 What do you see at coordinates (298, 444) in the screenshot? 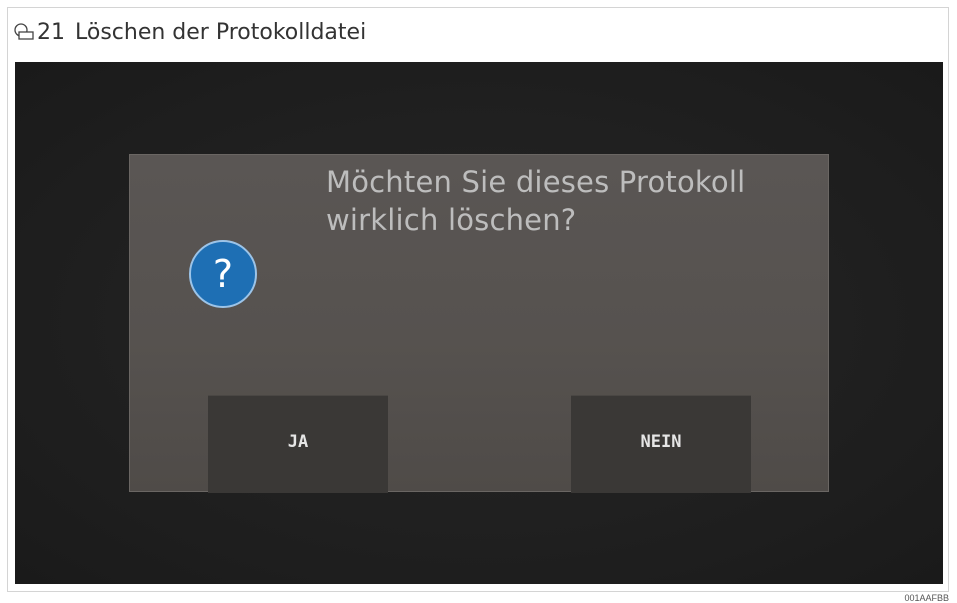
I see `yes-button: JA` at bounding box center [298, 444].